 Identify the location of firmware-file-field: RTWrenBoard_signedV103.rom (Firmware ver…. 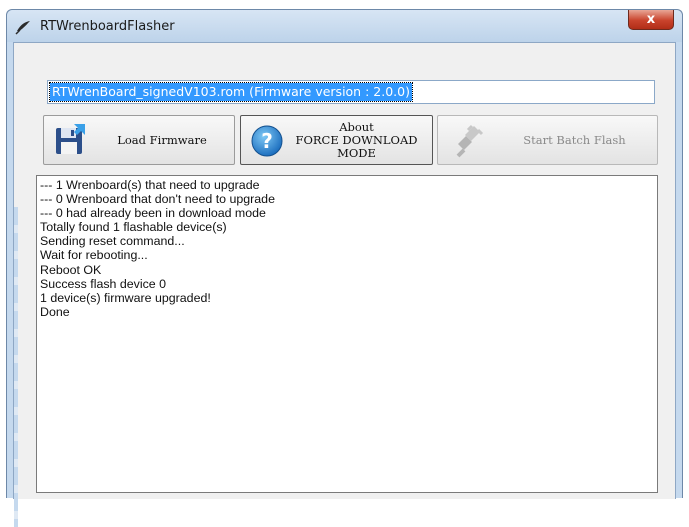
(351, 92).